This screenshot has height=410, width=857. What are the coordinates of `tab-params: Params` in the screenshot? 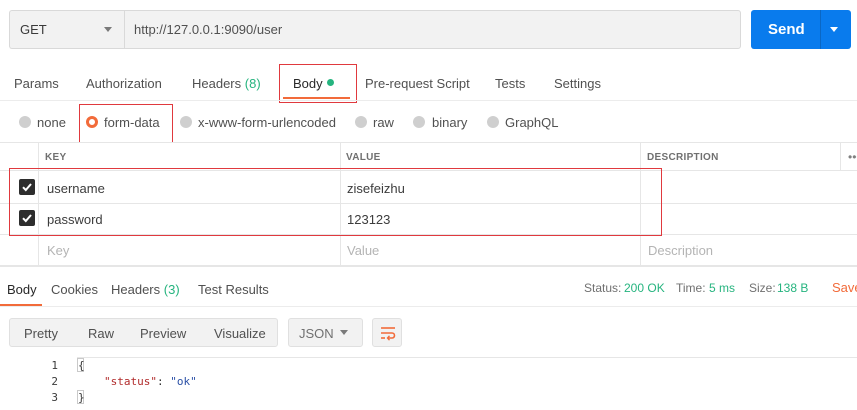 It's located at (36, 83).